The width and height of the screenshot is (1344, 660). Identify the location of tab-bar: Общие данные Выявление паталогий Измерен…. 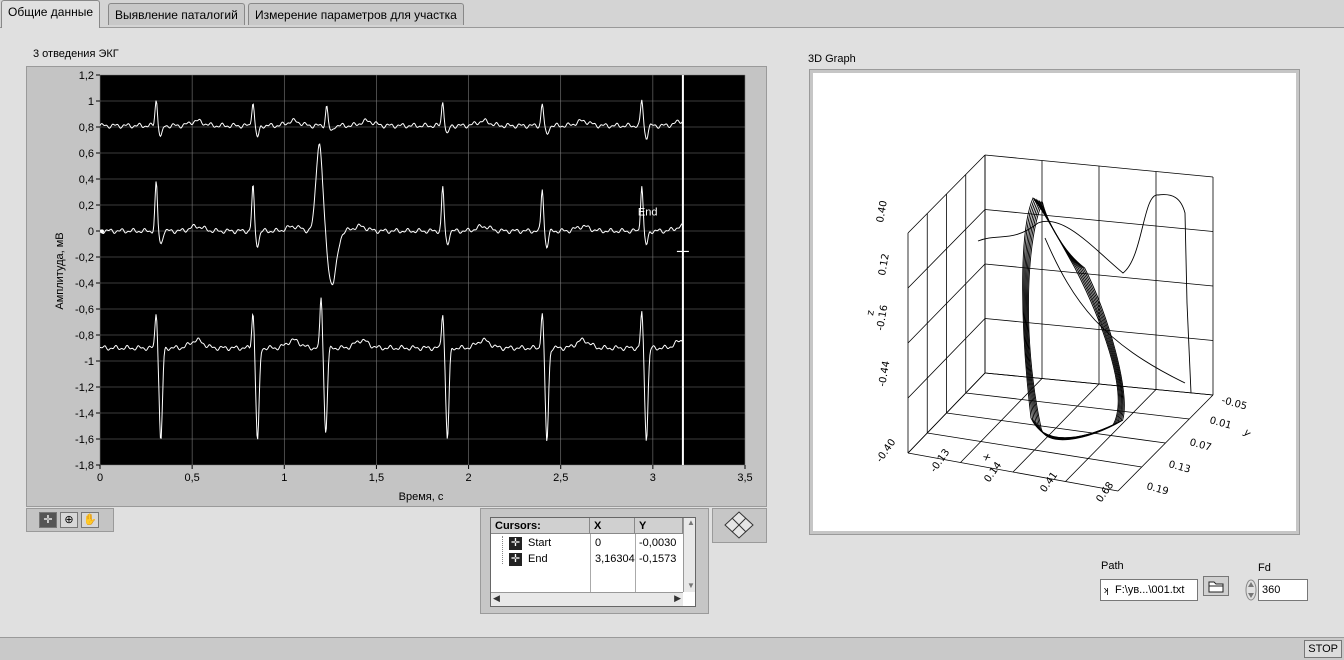
(672, 14).